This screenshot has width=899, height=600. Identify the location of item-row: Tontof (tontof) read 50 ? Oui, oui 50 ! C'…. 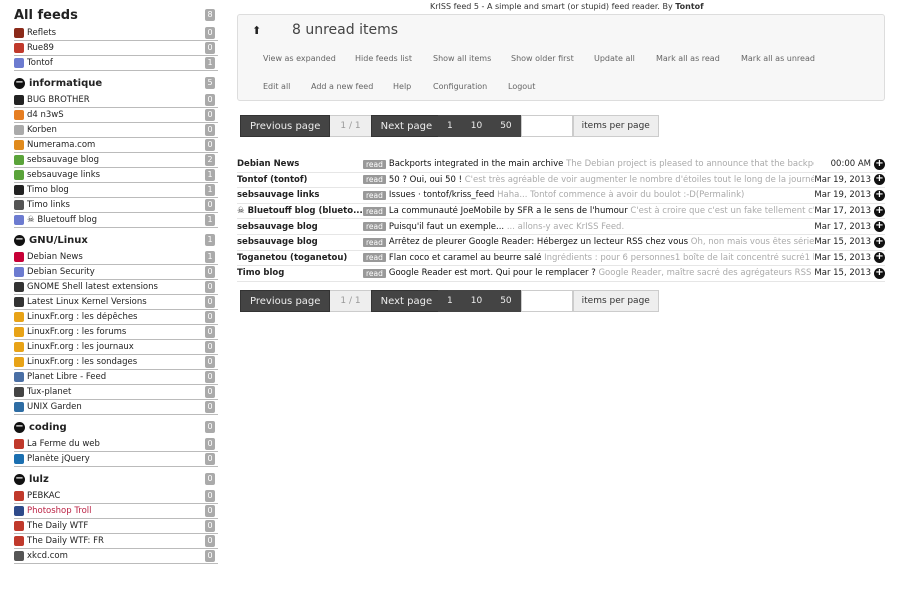
(561, 181).